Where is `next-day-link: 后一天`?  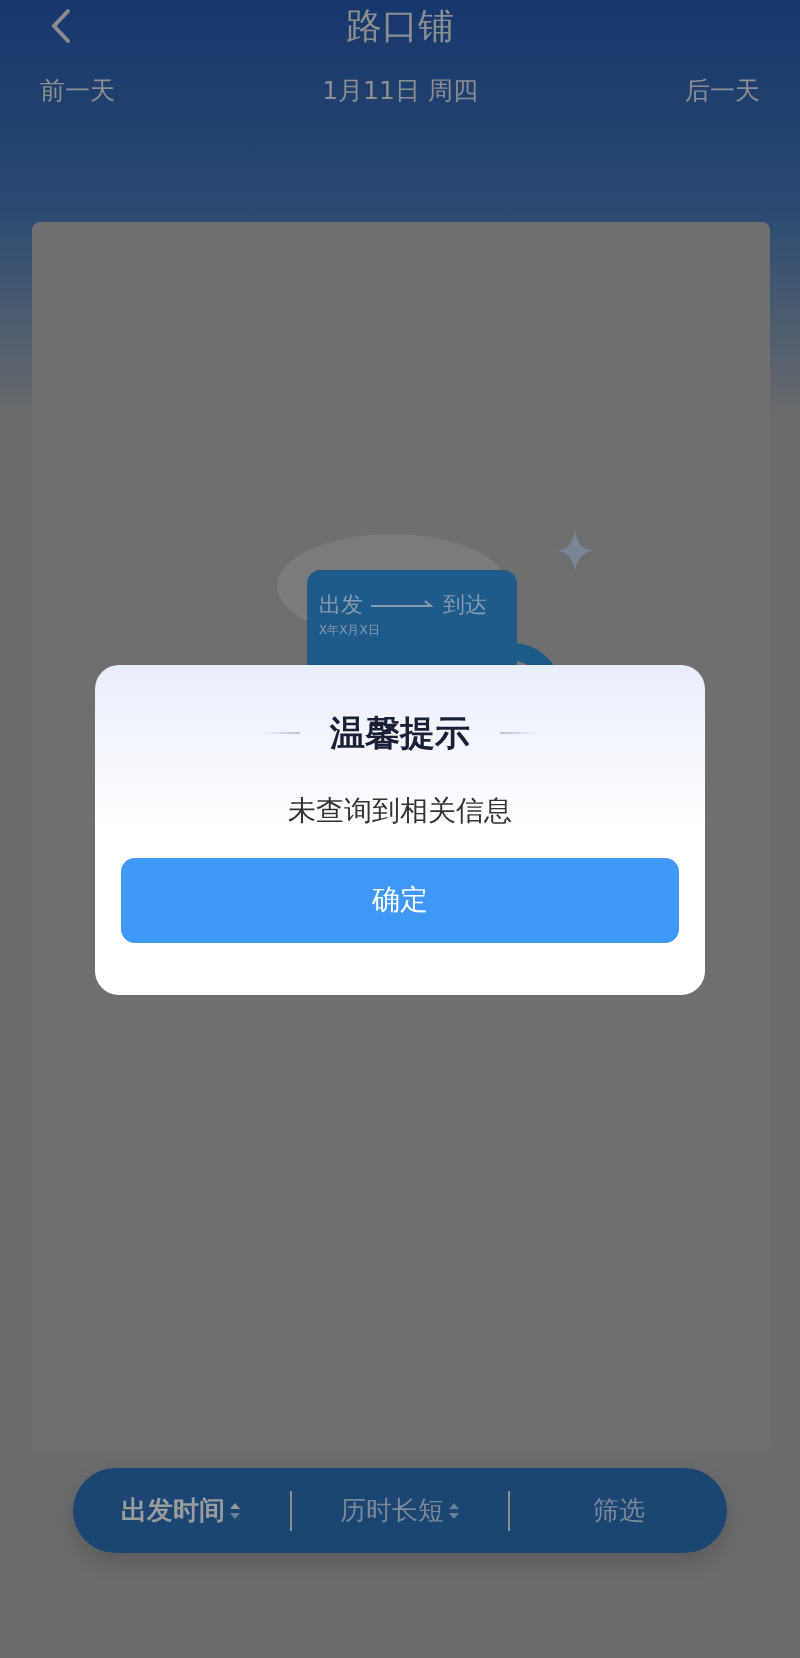
next-day-link: 后一天 is located at coordinates (722, 91).